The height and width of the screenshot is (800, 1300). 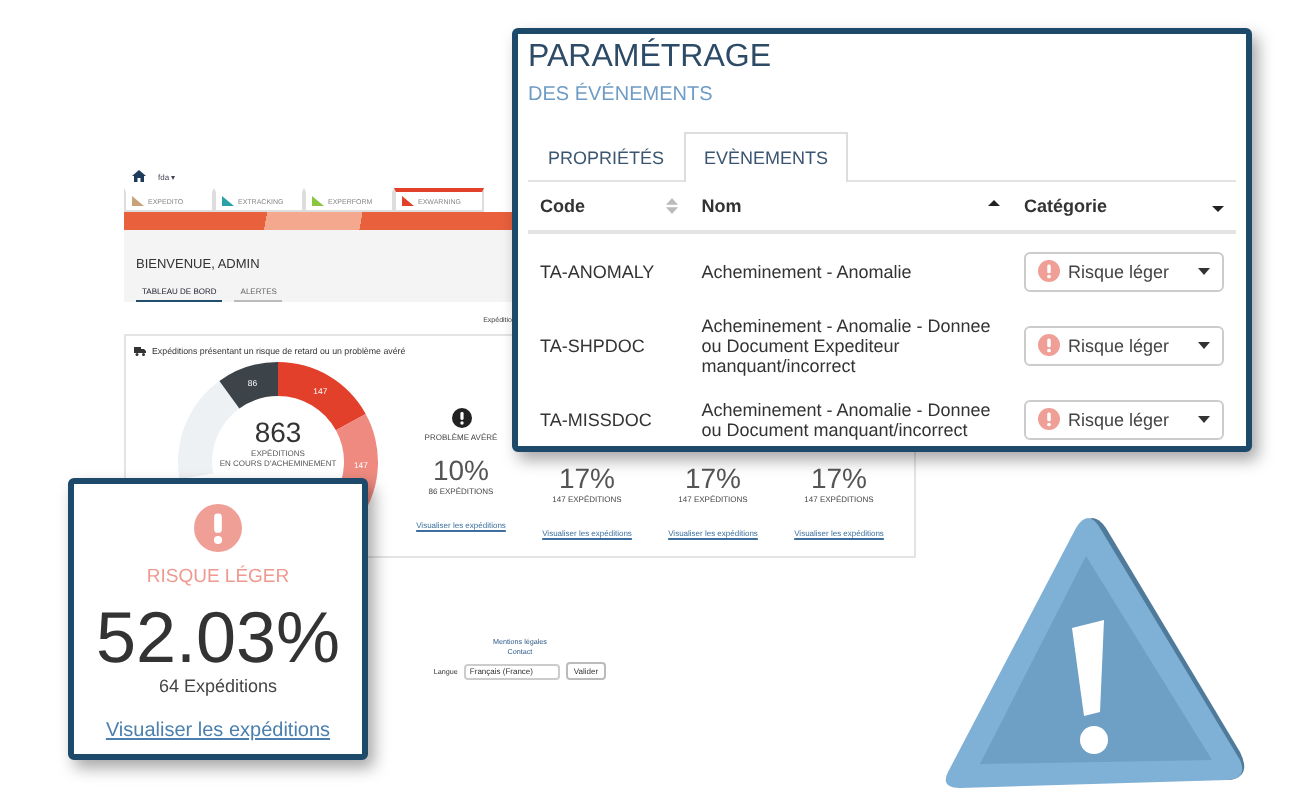 What do you see at coordinates (596, 420) in the screenshot?
I see `code-cell-text: TA-MISSDOC` at bounding box center [596, 420].